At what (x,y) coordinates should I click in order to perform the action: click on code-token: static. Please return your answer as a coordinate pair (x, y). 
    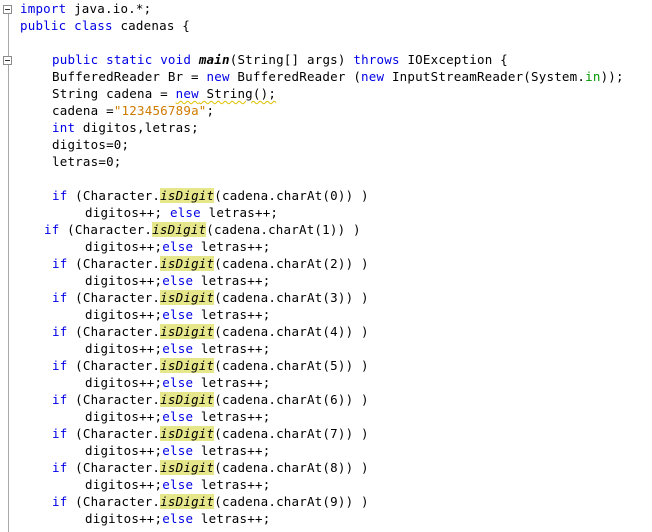
    Looking at the image, I should click on (129, 59).